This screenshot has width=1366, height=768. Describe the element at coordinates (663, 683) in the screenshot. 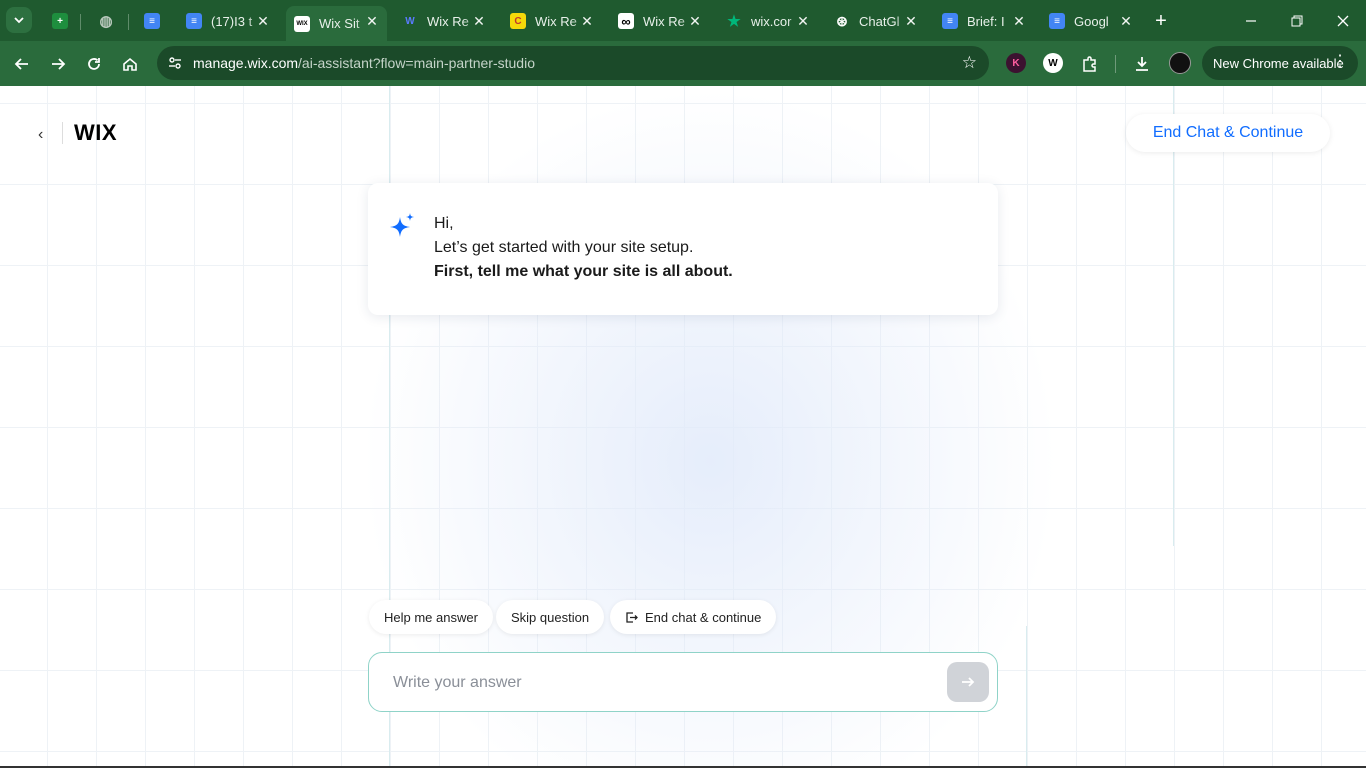

I see `answer-input` at that location.